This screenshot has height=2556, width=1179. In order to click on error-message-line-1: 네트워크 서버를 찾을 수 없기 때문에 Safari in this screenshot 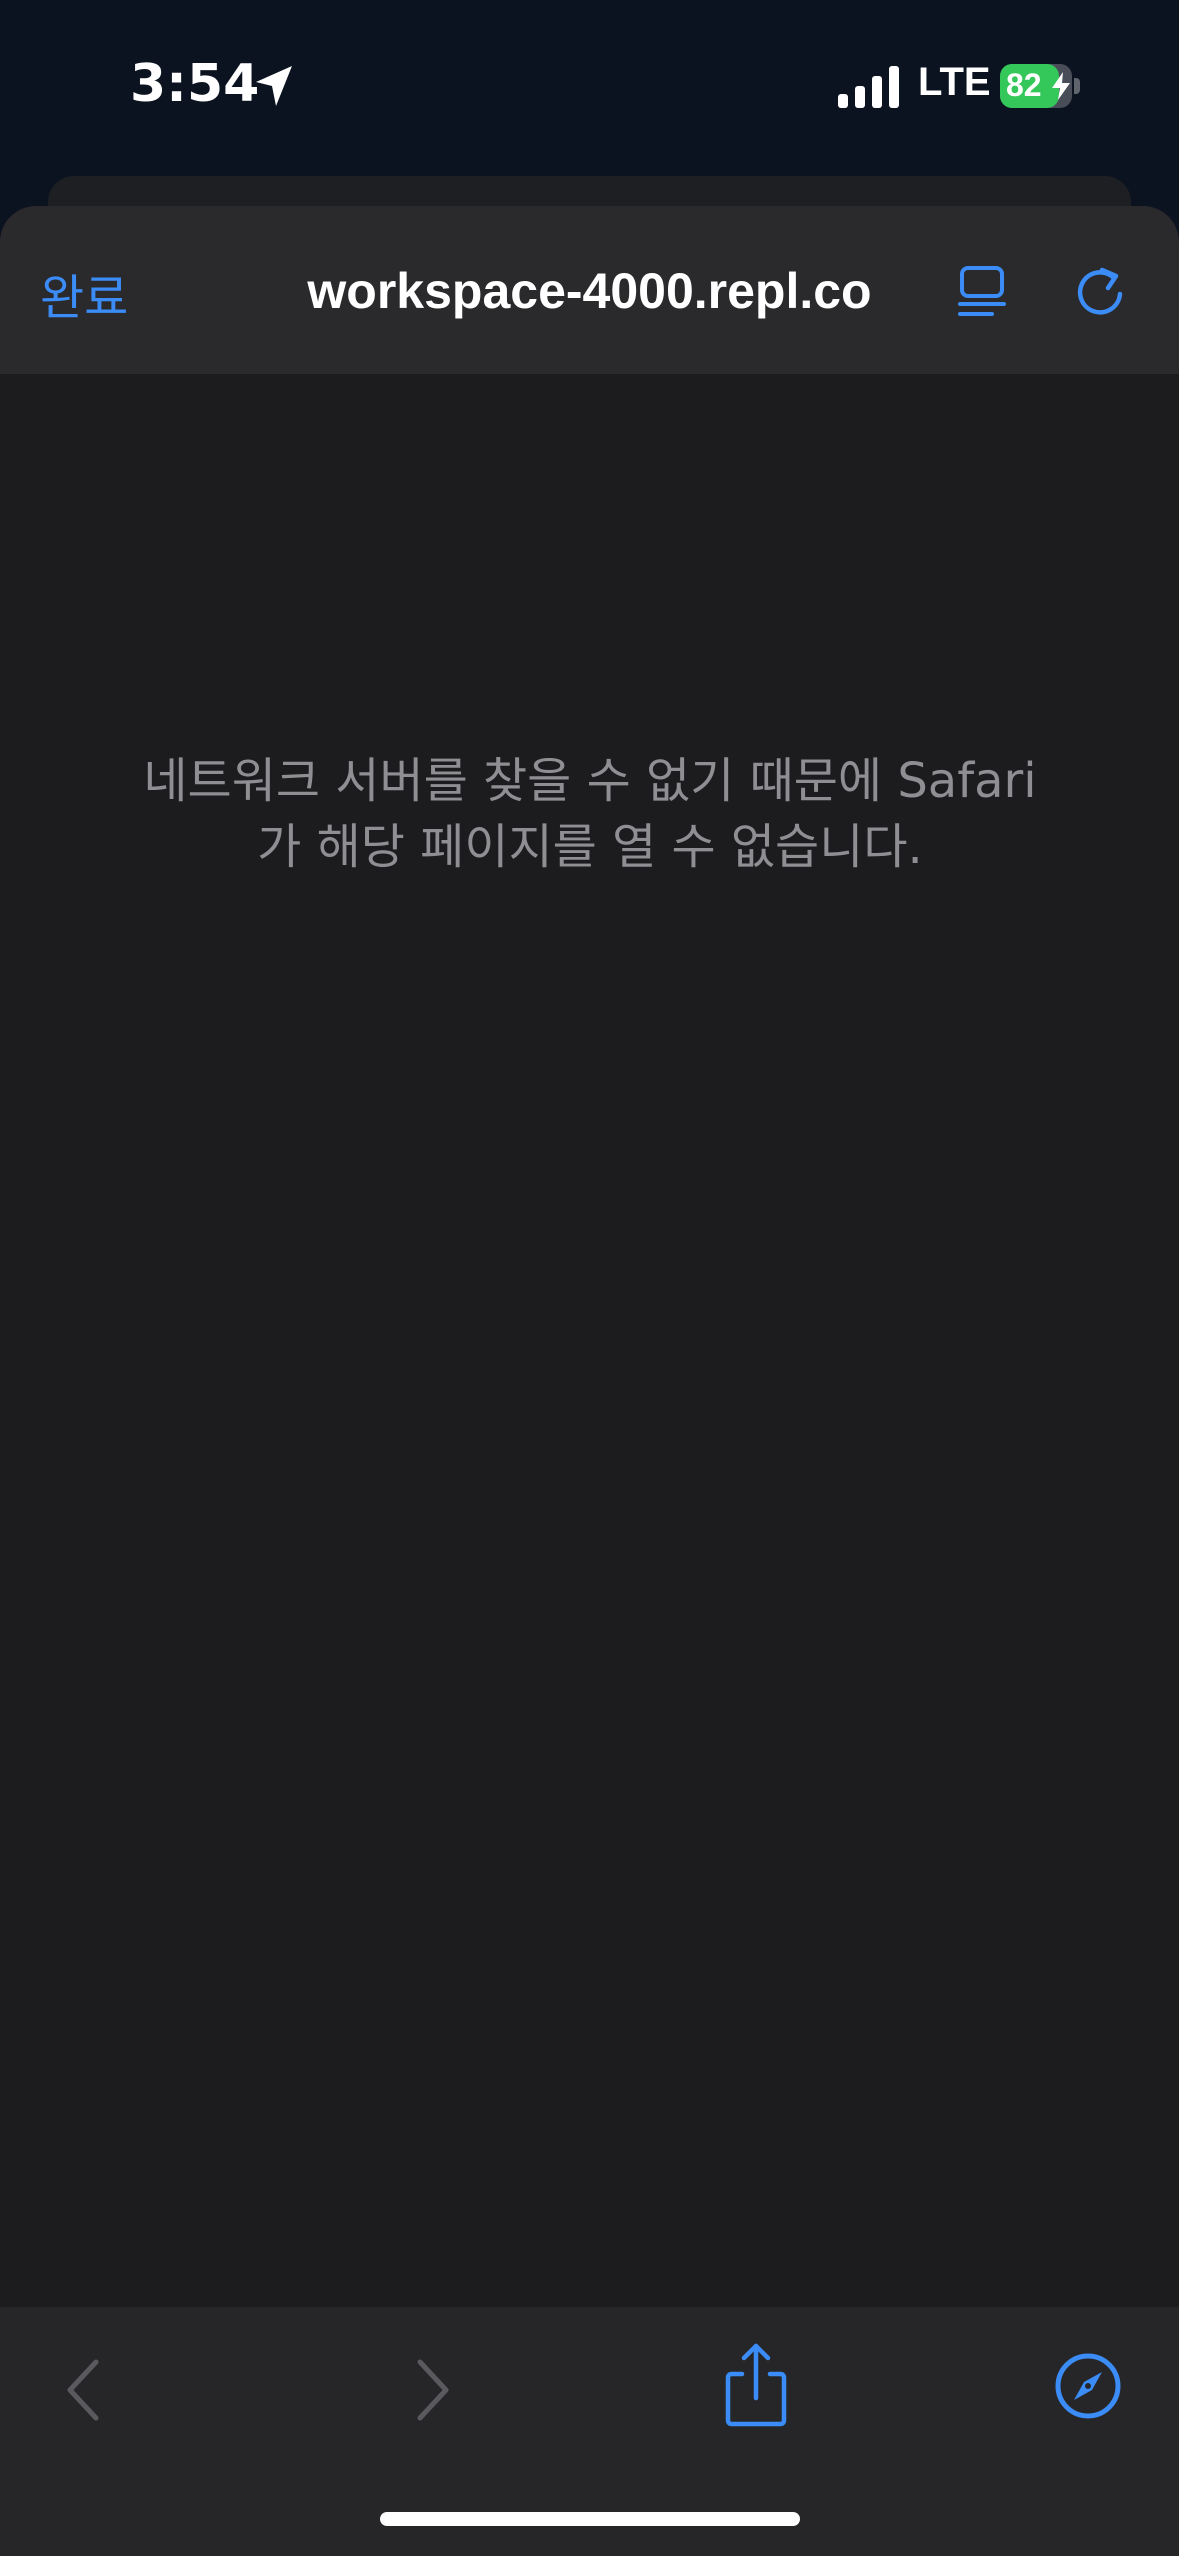, I will do `click(590, 781)`.